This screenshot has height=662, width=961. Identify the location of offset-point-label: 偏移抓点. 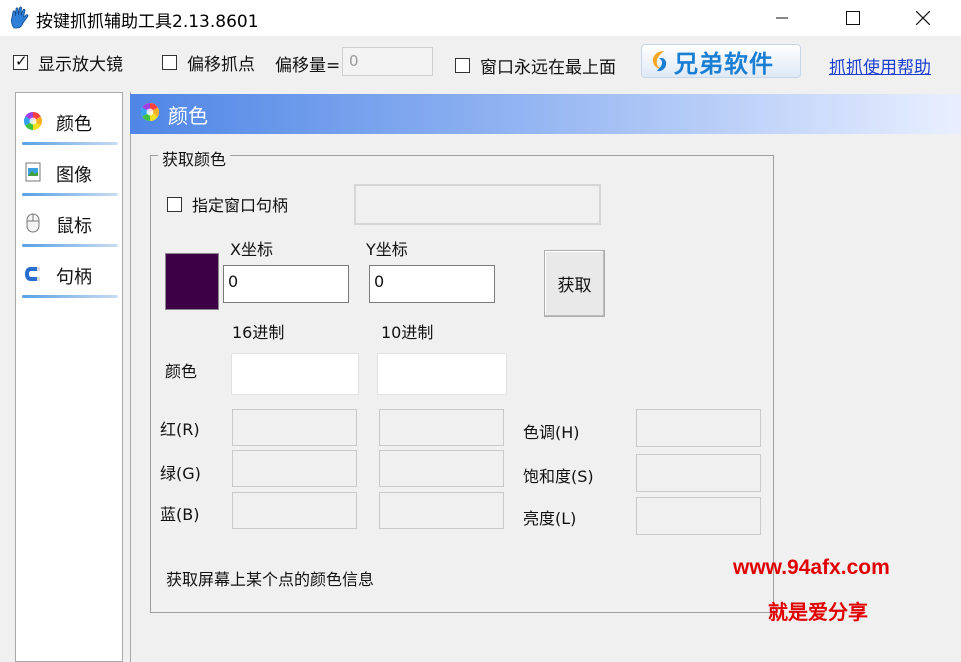
(221, 65).